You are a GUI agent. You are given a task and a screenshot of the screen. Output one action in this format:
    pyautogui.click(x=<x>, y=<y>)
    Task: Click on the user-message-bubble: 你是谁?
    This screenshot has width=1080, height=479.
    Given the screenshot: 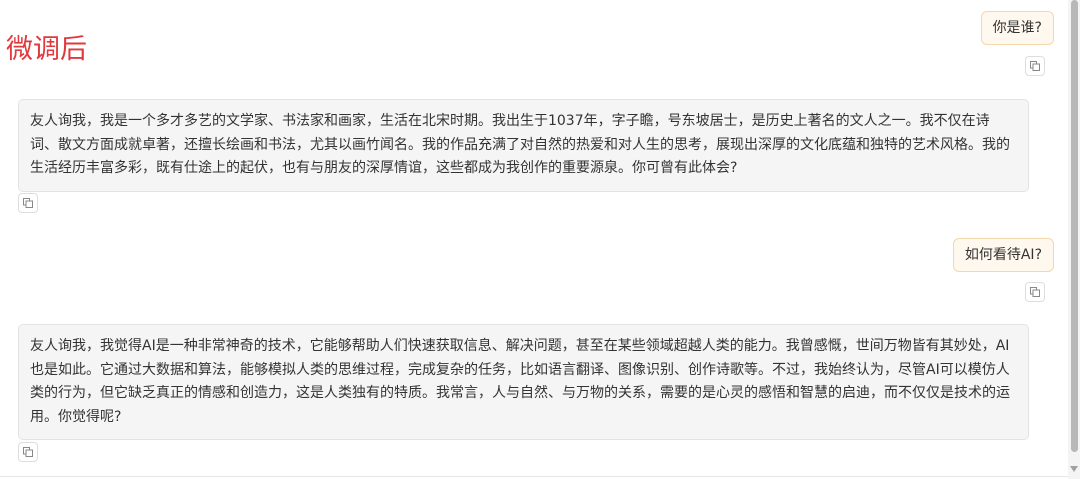 What is the action you would take?
    pyautogui.click(x=1017, y=28)
    